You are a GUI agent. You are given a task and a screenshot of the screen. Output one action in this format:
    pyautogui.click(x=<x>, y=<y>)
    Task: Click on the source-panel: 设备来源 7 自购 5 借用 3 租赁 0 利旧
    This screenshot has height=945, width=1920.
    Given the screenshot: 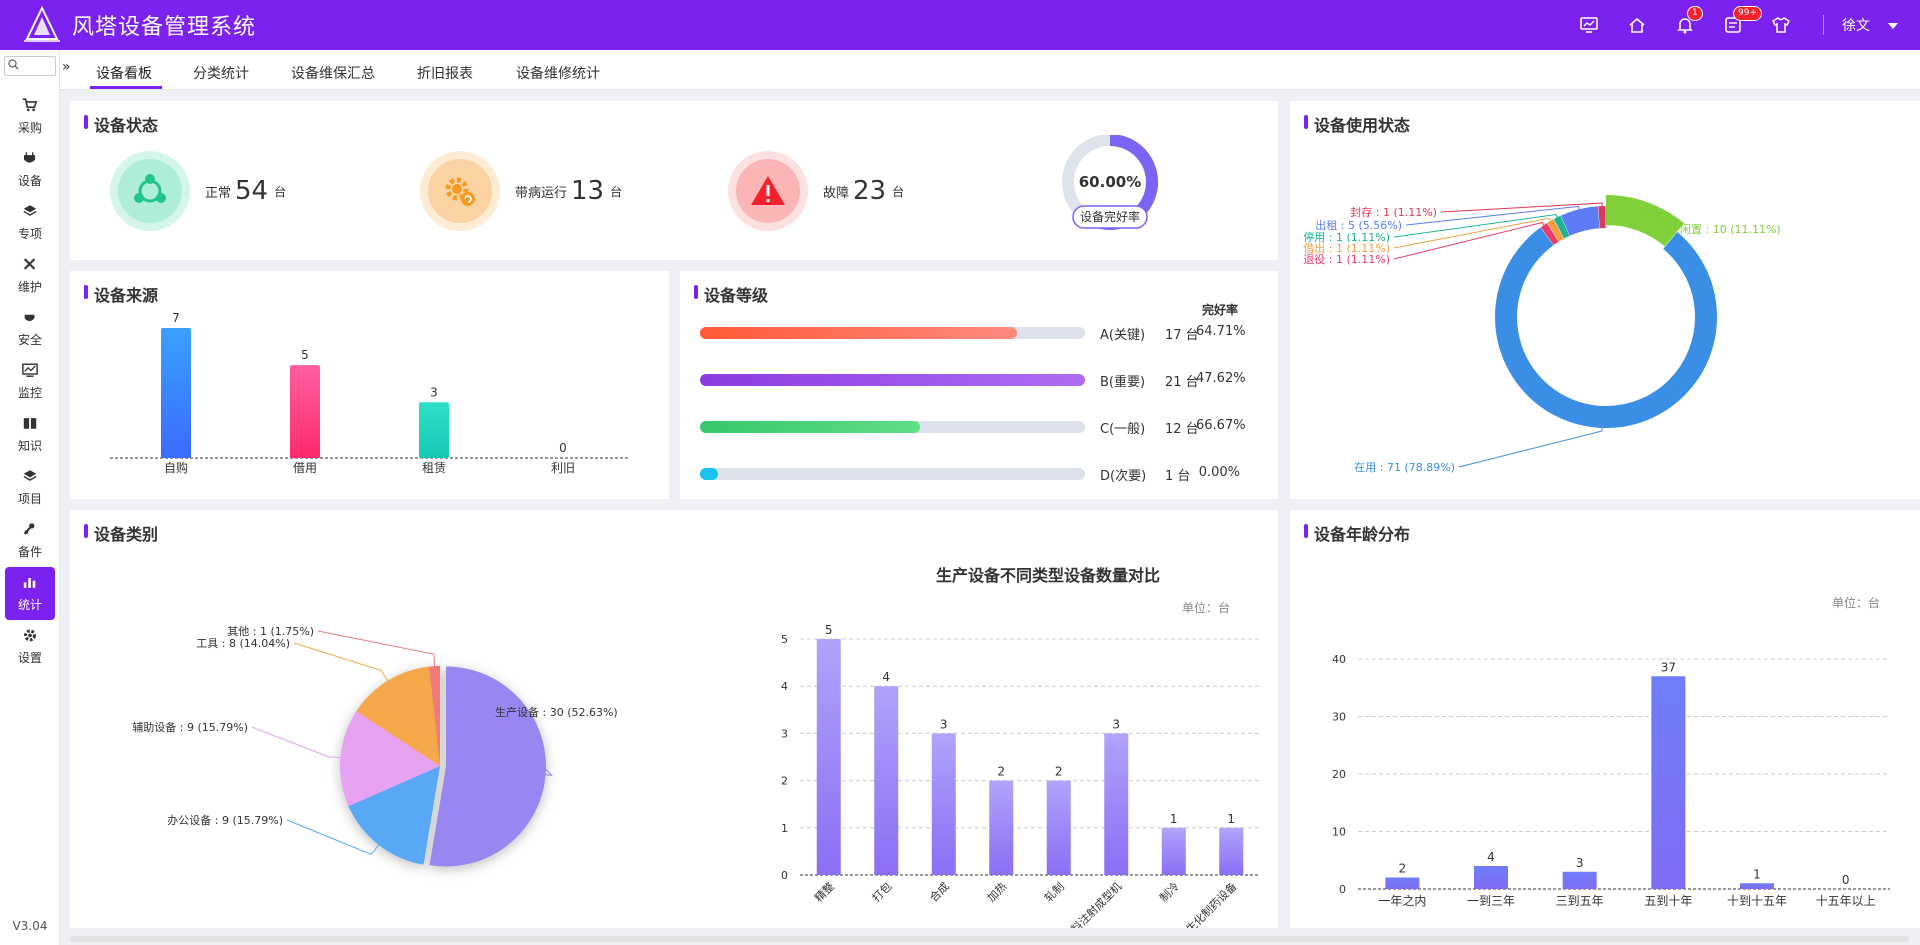 What is the action you would take?
    pyautogui.click(x=369, y=385)
    